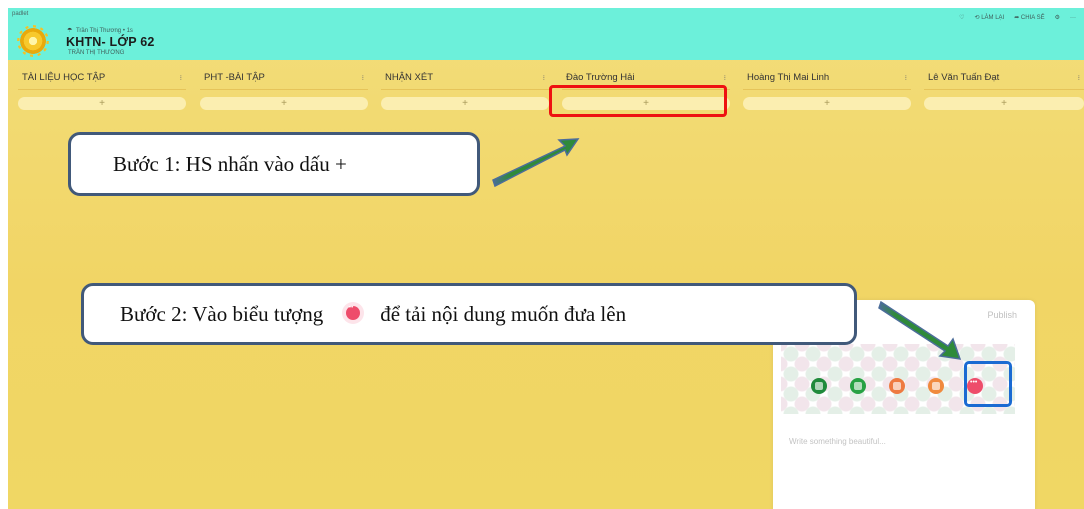 The height and width of the screenshot is (509, 1084). I want to click on column-title: Lê Văn Tuấn Đạt, so click(963, 77).